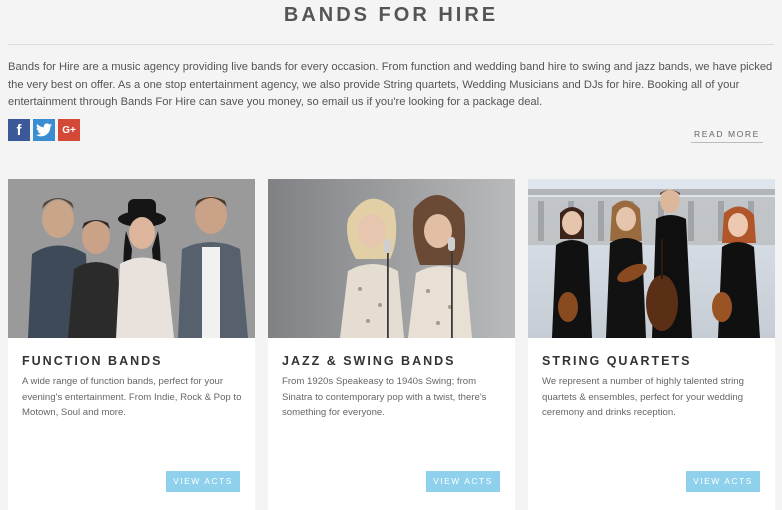 The image size is (782, 510). I want to click on card-heading: FUNCTION BANDS, so click(92, 361).